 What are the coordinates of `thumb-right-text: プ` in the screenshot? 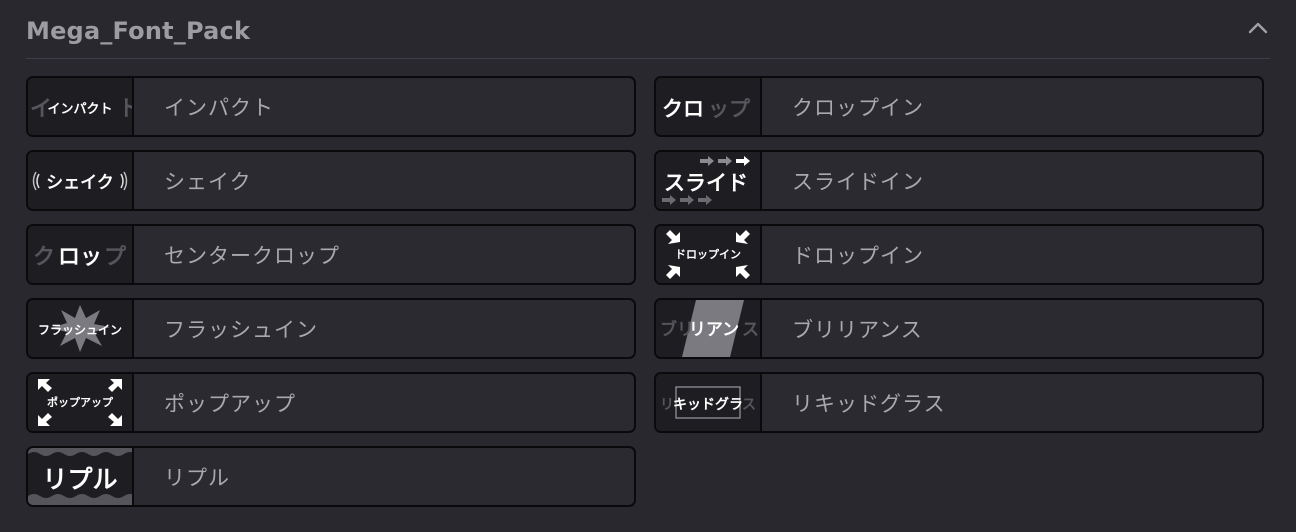 It's located at (115, 257).